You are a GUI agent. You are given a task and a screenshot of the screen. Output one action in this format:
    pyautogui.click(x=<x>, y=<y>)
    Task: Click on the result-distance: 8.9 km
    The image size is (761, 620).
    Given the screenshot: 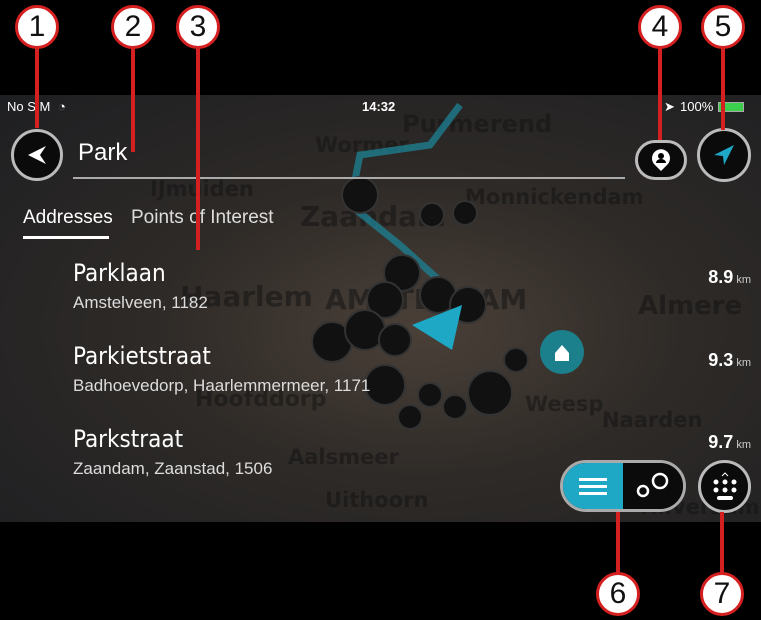 What is the action you would take?
    pyautogui.click(x=729, y=277)
    